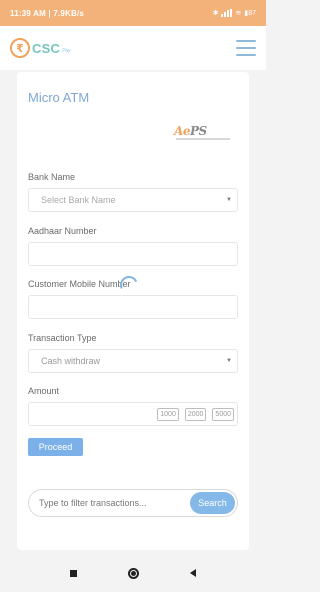 Image resolution: width=320 pixels, height=592 pixels. What do you see at coordinates (203, 139) in the screenshot?
I see `aeps-tagline` at bounding box center [203, 139].